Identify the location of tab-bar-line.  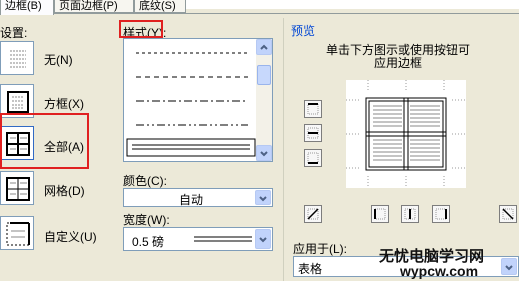
(259, 13).